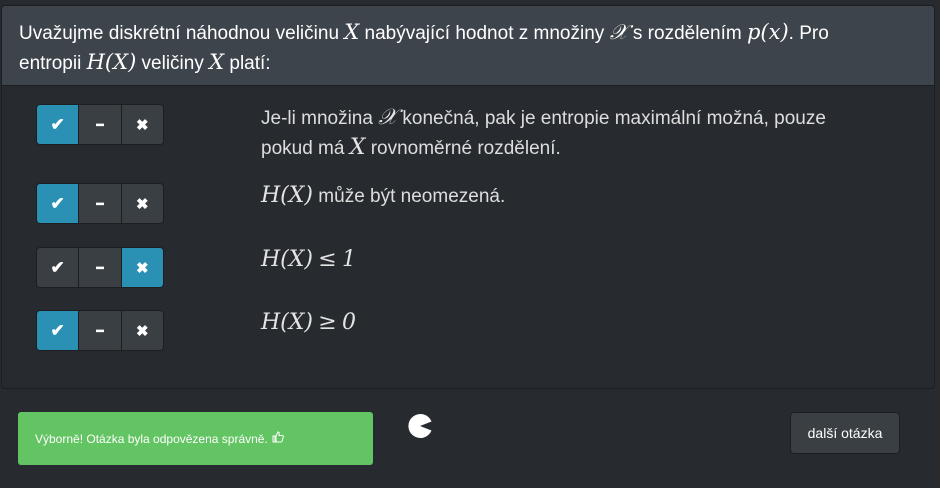 This screenshot has height=488, width=940. I want to click on success-alert: Výborně! Otázka byla odpovězena správně., so click(195, 438).